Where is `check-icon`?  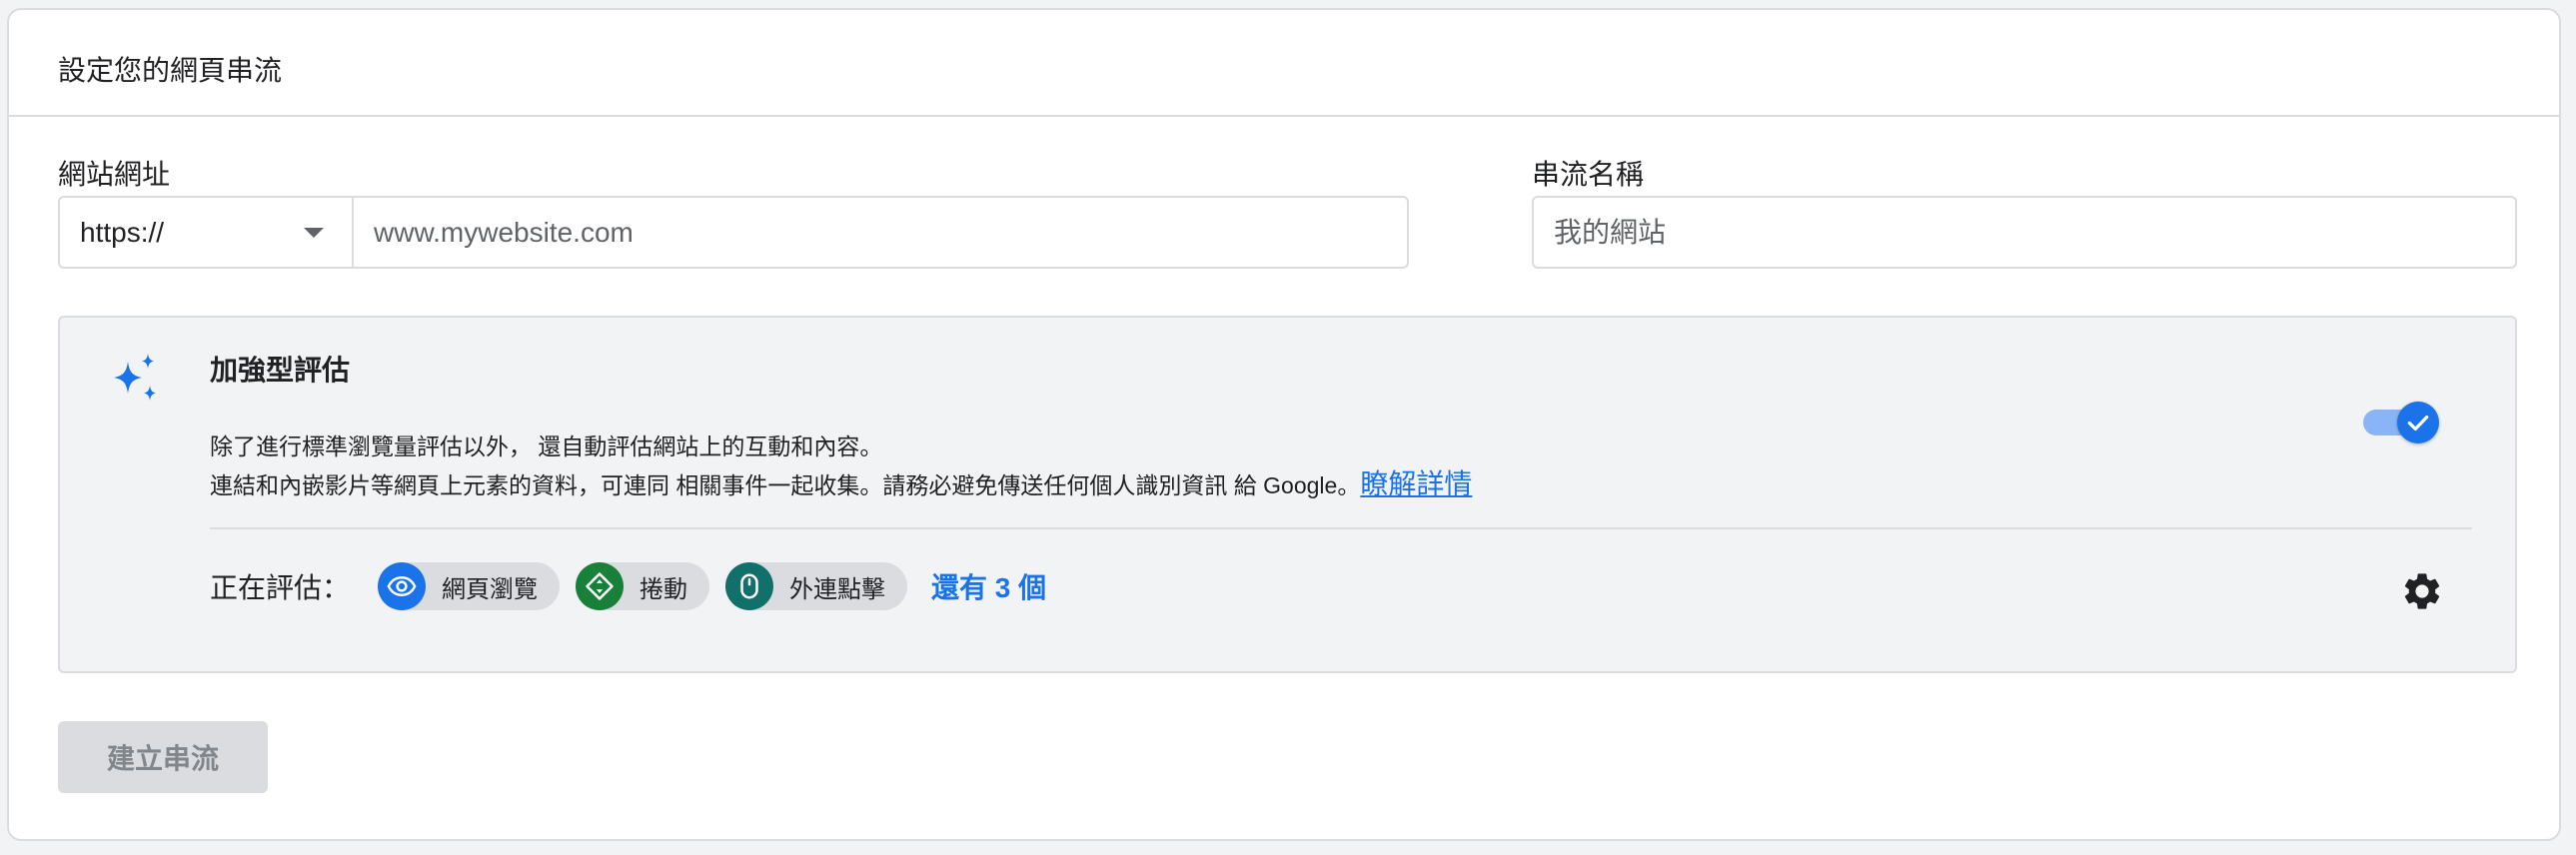 check-icon is located at coordinates (2418, 423).